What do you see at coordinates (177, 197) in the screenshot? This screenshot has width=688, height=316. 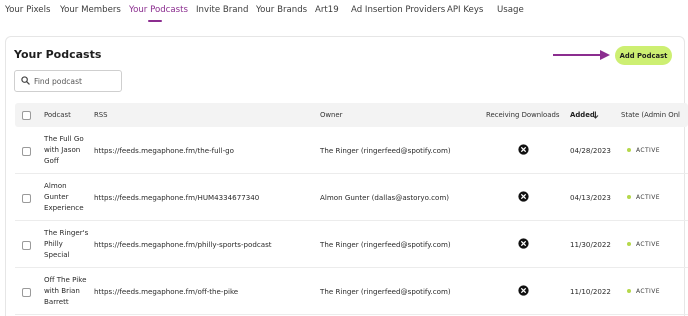 I see `rss-url: https://feeds.megaphone.fm/HUM4334677340` at bounding box center [177, 197].